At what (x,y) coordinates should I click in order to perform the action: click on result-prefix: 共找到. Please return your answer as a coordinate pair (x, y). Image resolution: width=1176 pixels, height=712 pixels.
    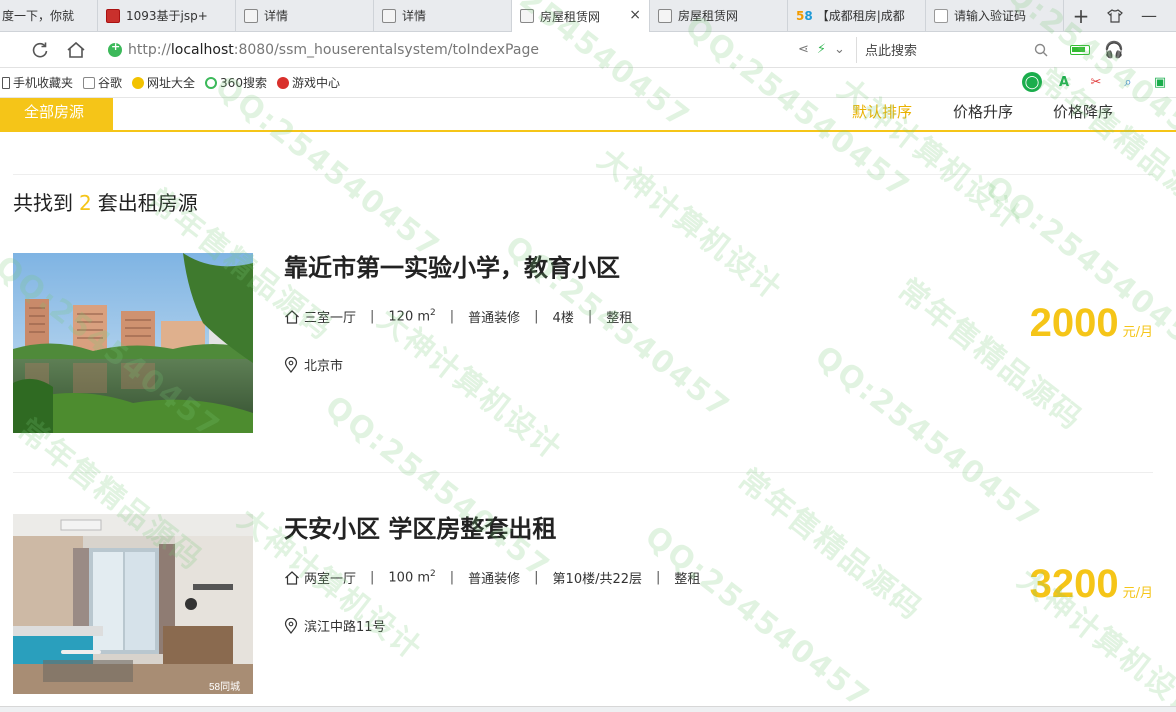
    Looking at the image, I should click on (43, 203).